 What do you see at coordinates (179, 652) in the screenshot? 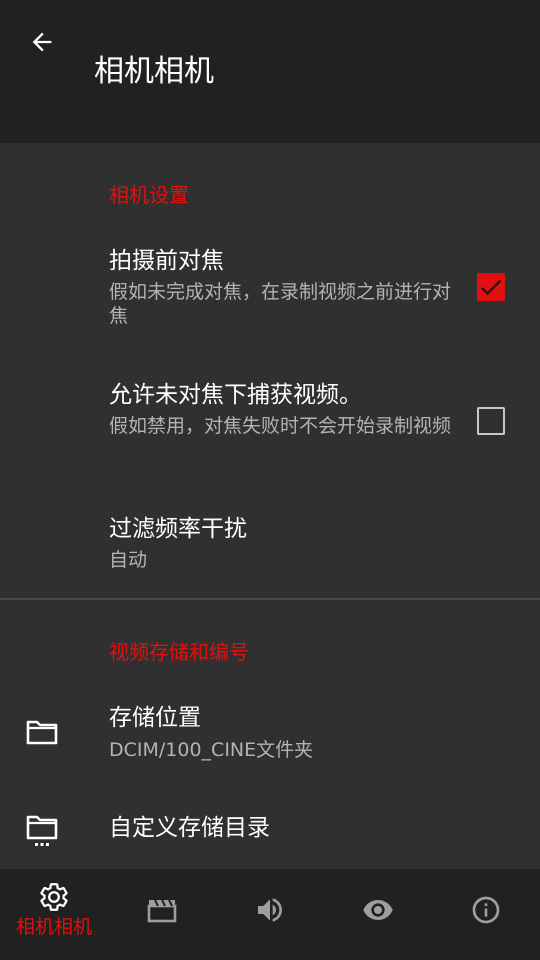
I see `section-title-video-storage: 视频存储和编号` at bounding box center [179, 652].